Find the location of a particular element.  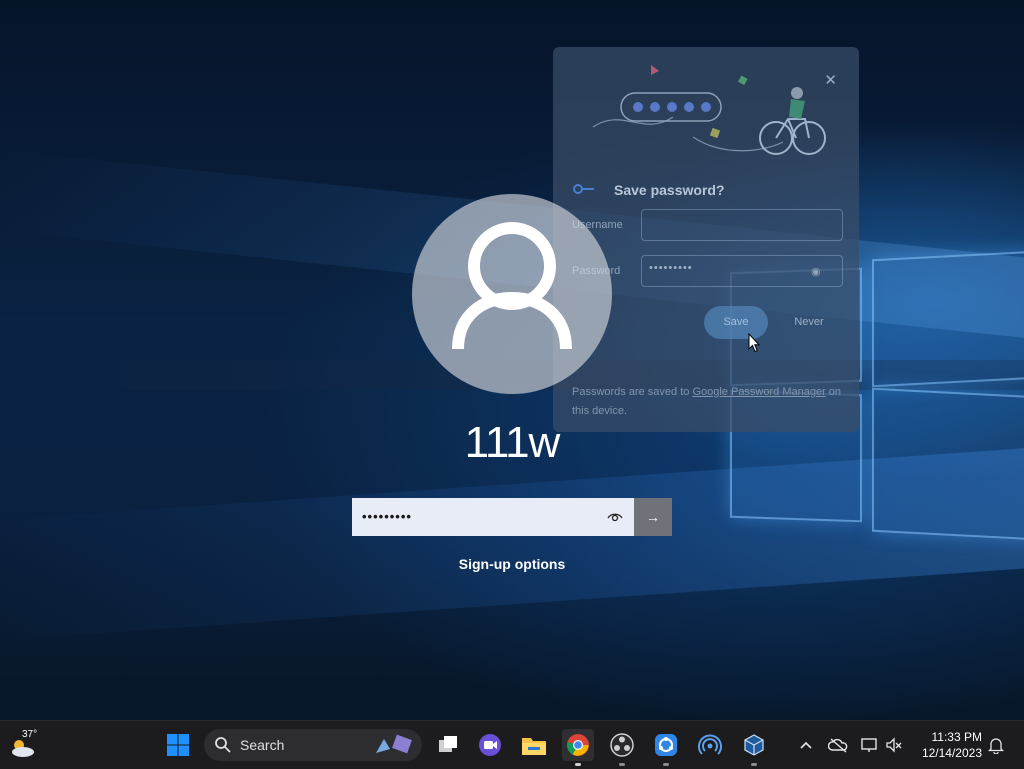

onedrive-icon is located at coordinates (838, 745).